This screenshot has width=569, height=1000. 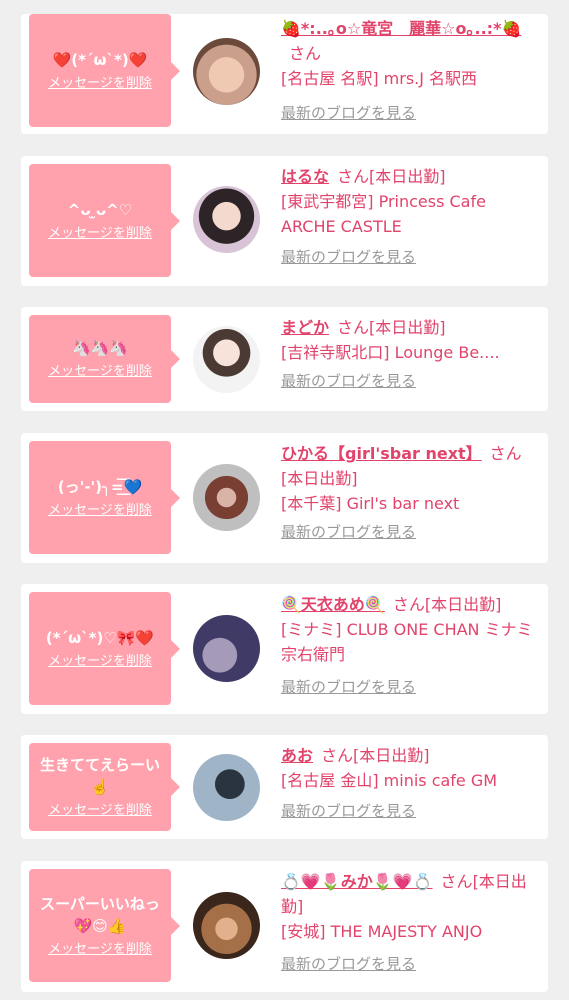 I want to click on cast-name-link: ひかる【girl'sbar next】, so click(x=381, y=453).